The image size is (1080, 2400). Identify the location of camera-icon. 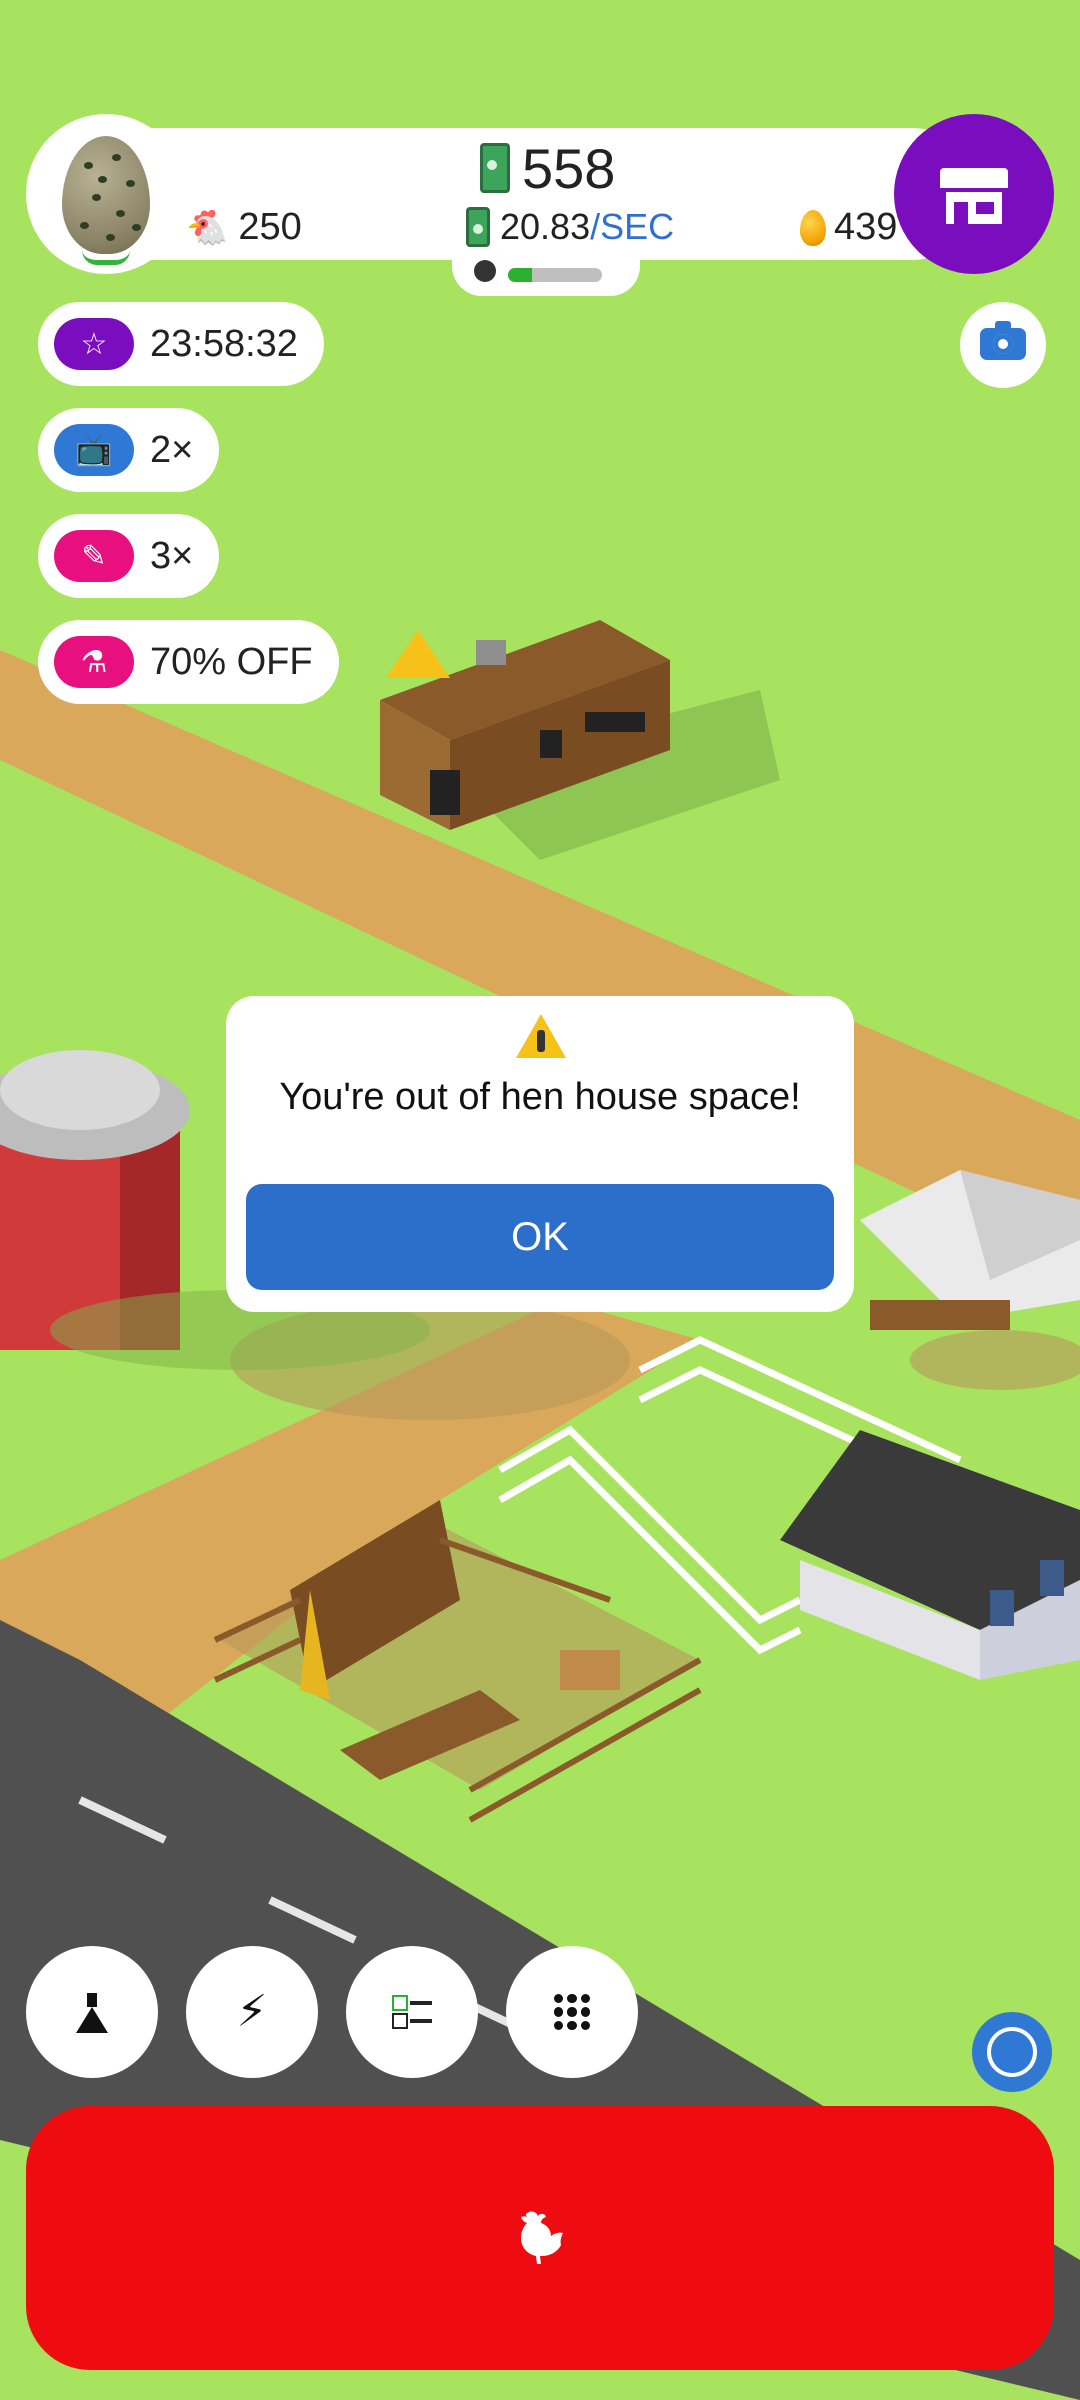
(1003, 340).